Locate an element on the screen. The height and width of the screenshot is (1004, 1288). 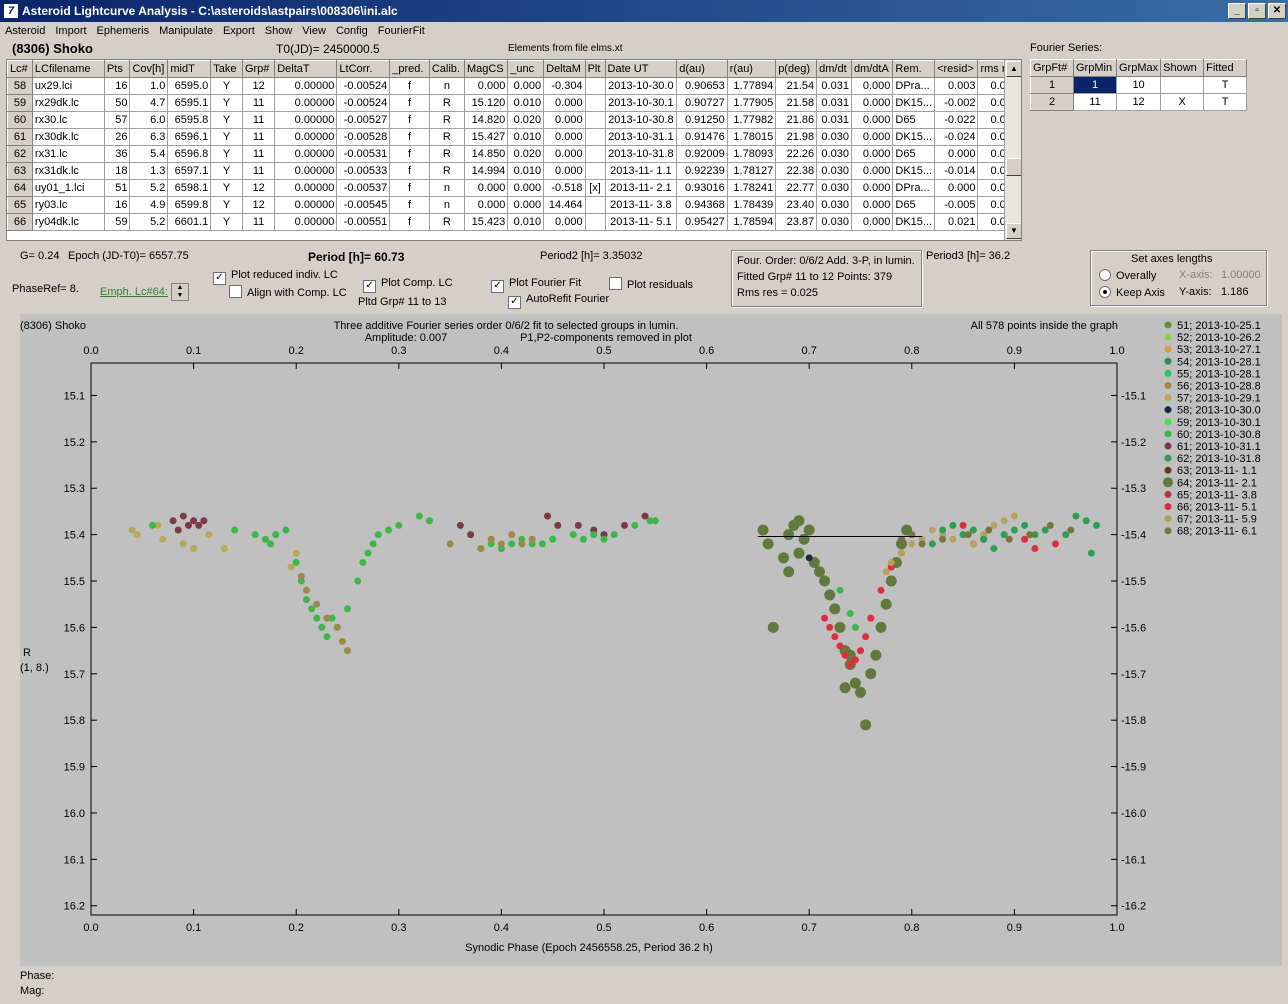
lc-cell: 1.77905 is located at coordinates (751, 103).